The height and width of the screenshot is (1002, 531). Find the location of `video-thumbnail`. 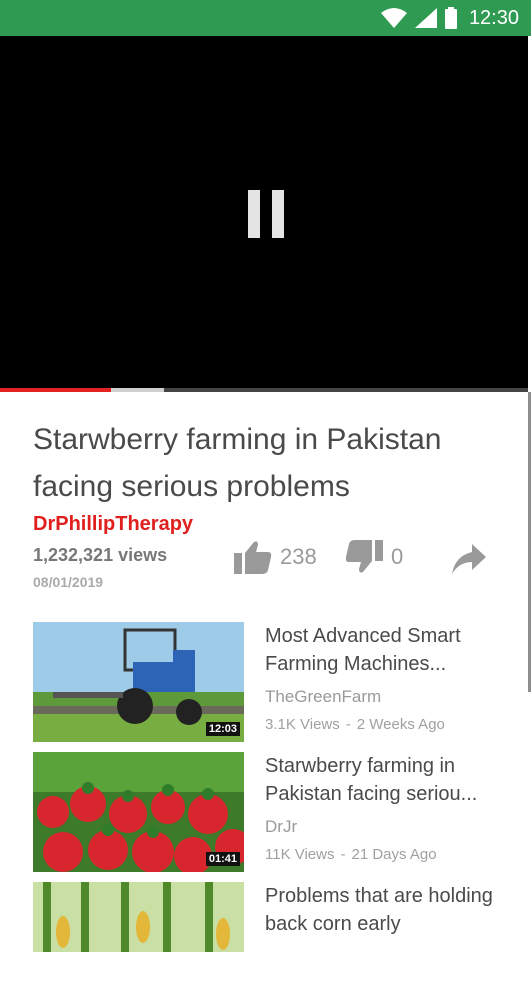

video-thumbnail is located at coordinates (138, 917).